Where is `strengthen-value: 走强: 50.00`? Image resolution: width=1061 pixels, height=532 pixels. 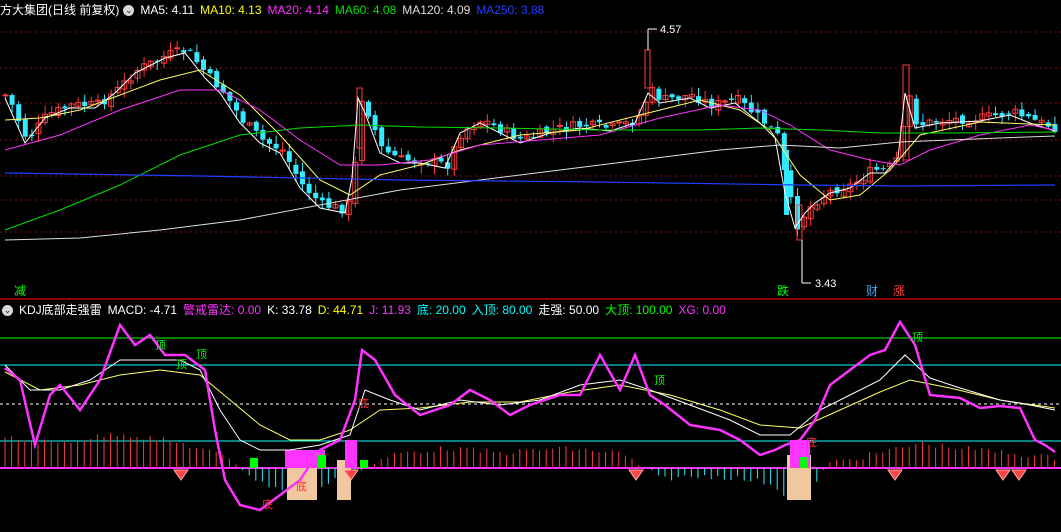 strengthen-value: 走强: 50.00 is located at coordinates (569, 310).